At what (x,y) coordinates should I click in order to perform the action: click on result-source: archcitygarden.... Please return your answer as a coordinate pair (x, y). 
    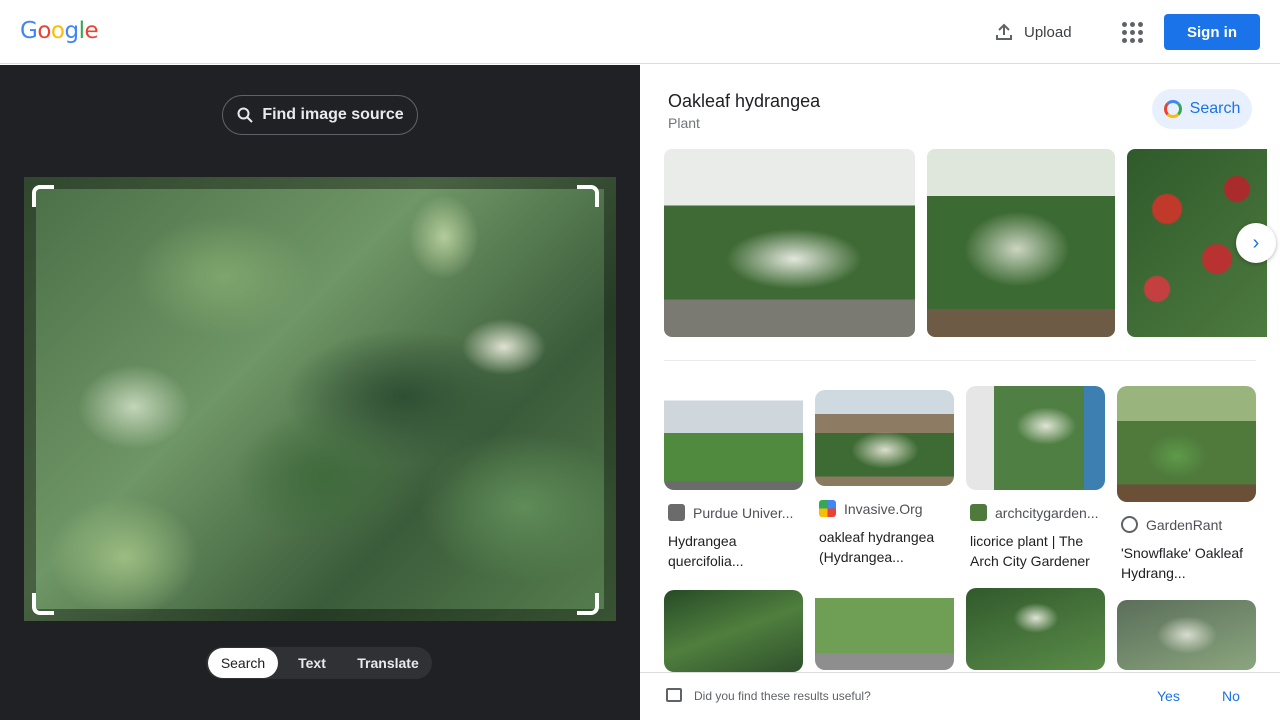
    Looking at the image, I should click on (1035, 512).